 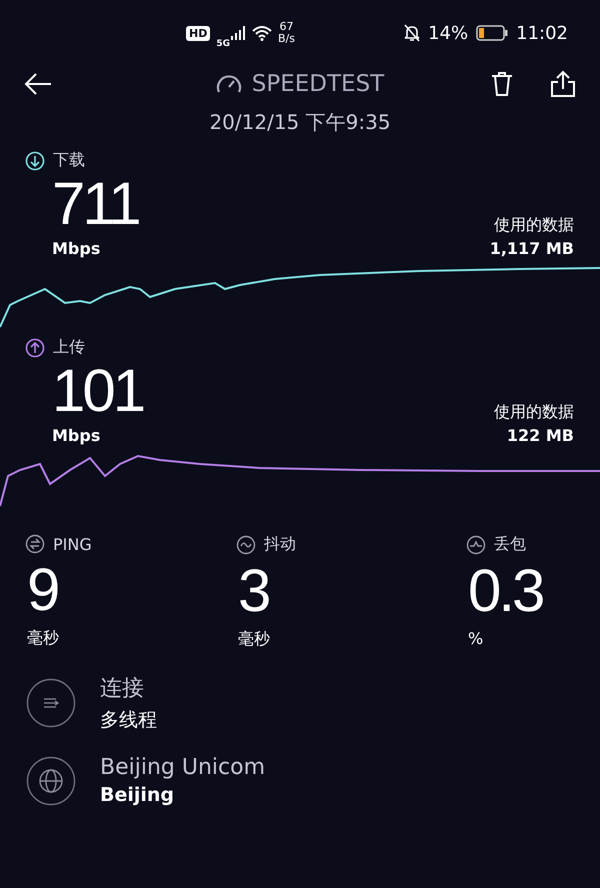 What do you see at coordinates (138, 795) in the screenshot?
I see `detail-subtitle: Beijing` at bounding box center [138, 795].